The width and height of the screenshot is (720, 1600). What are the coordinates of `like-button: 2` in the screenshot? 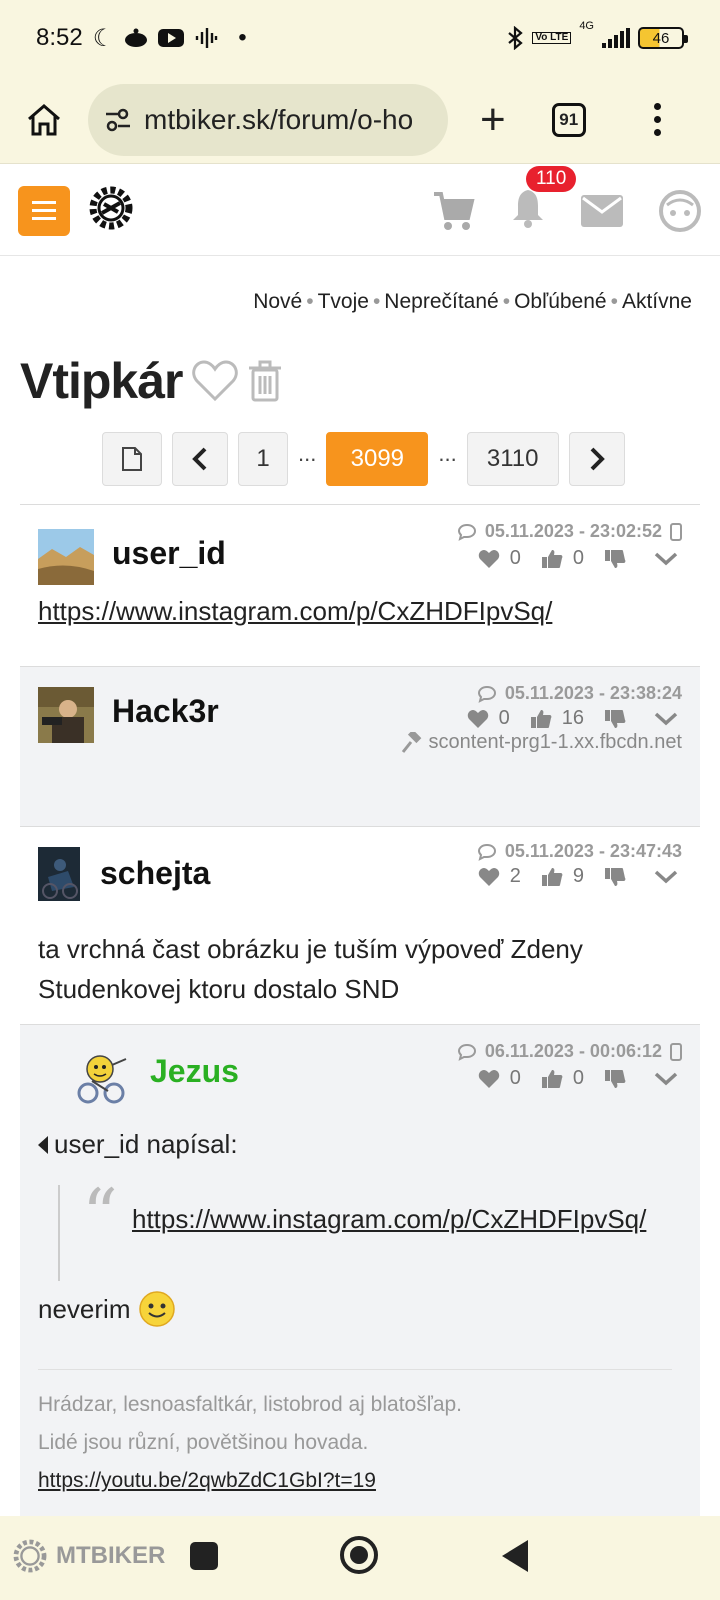 It's located at (499, 876).